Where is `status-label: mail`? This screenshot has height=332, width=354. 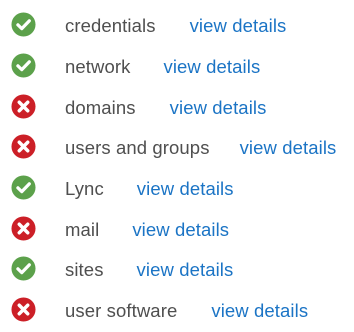 status-label: mail is located at coordinates (82, 229).